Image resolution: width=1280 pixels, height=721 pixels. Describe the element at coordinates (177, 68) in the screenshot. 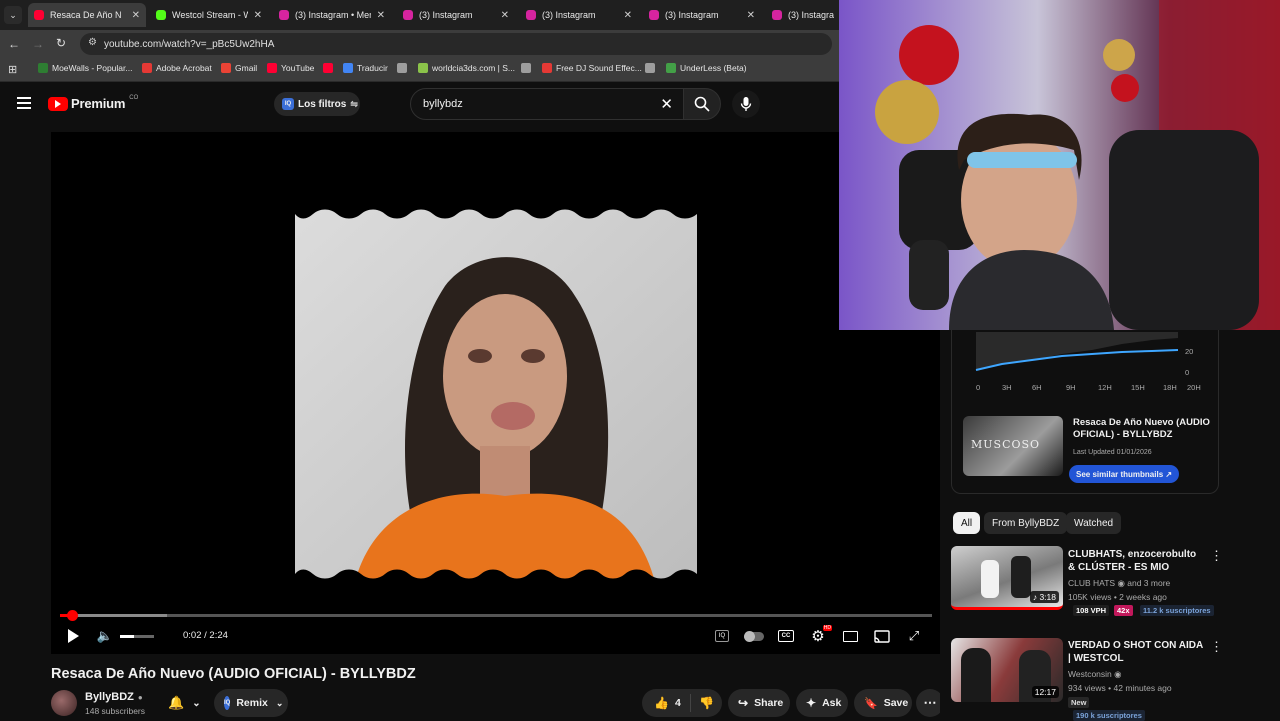

I see `bookmark-item: Adobe Acrobat` at that location.